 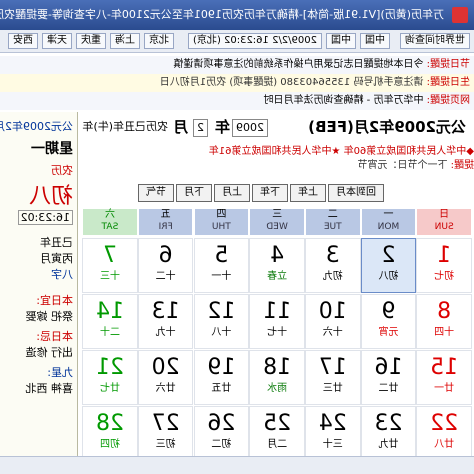 I want to click on year-unit: 年, so click(x=222, y=127).